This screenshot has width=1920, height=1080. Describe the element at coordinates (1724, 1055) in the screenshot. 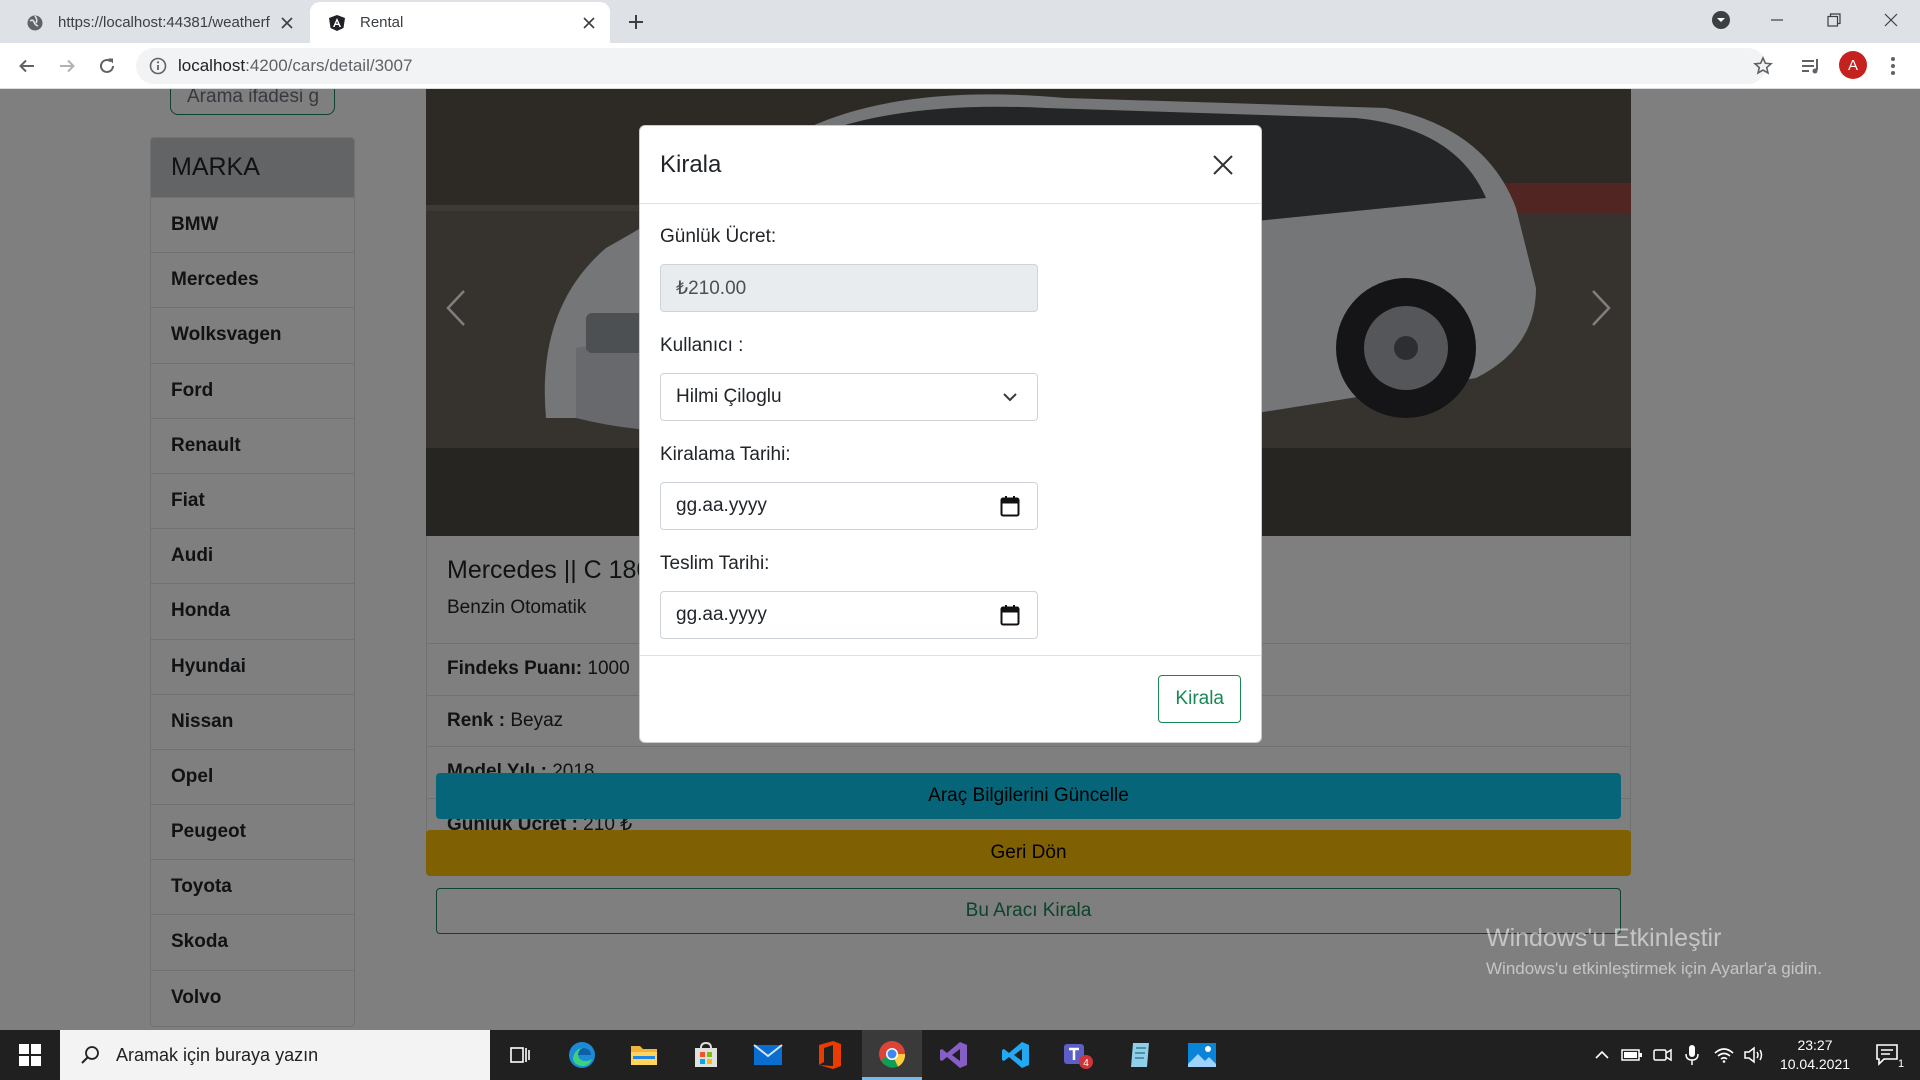

I see `wifi-icon` at that location.